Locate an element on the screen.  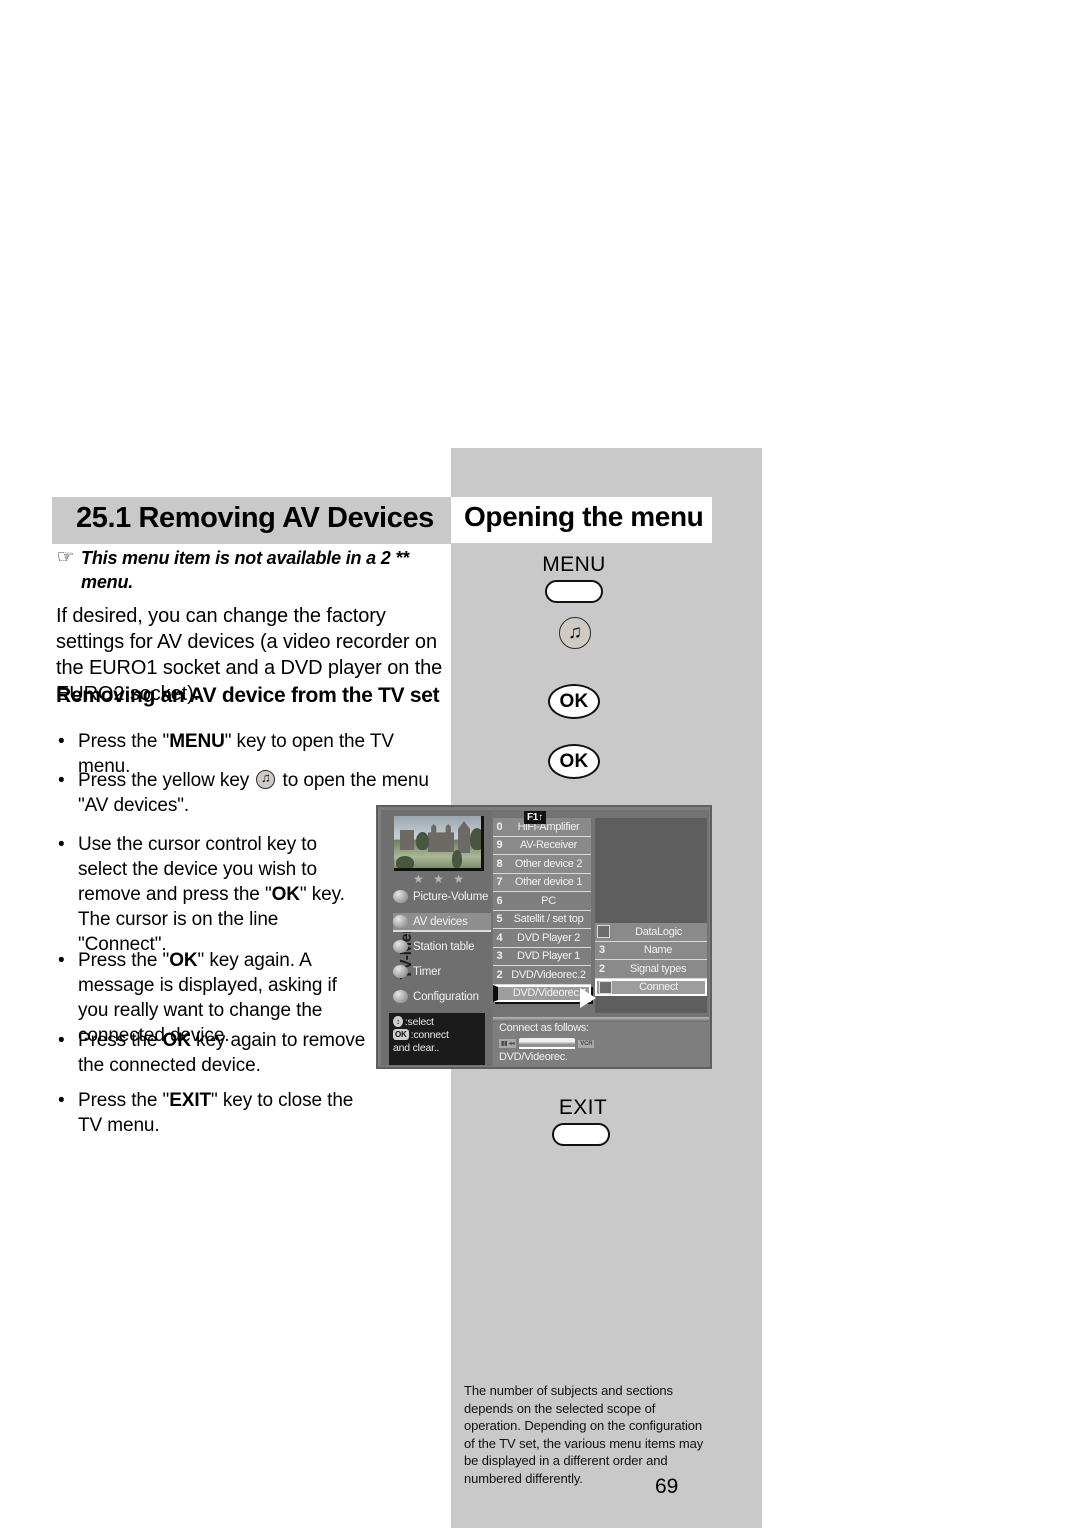
table-row: 6 PC is located at coordinates (542, 901).